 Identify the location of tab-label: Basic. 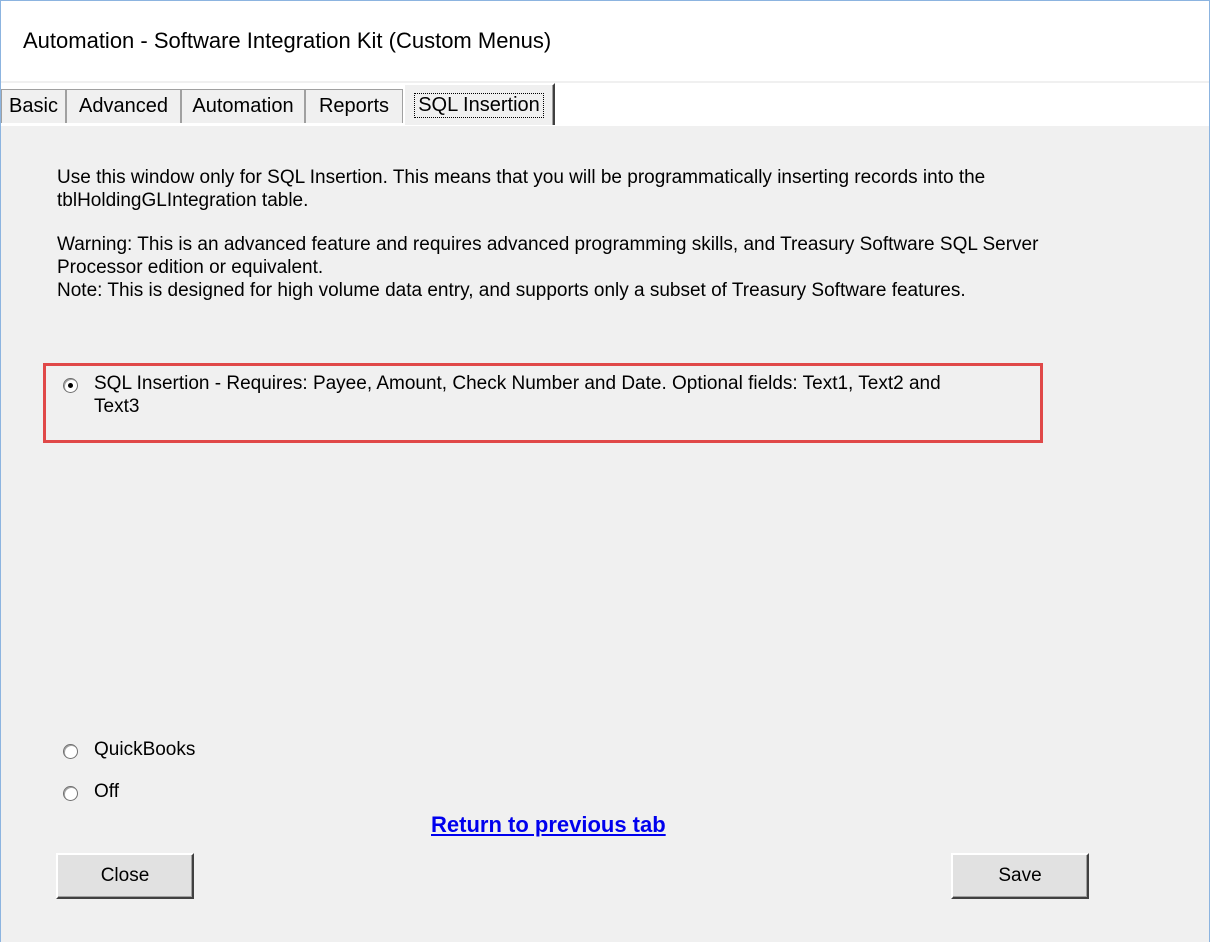
(33, 106).